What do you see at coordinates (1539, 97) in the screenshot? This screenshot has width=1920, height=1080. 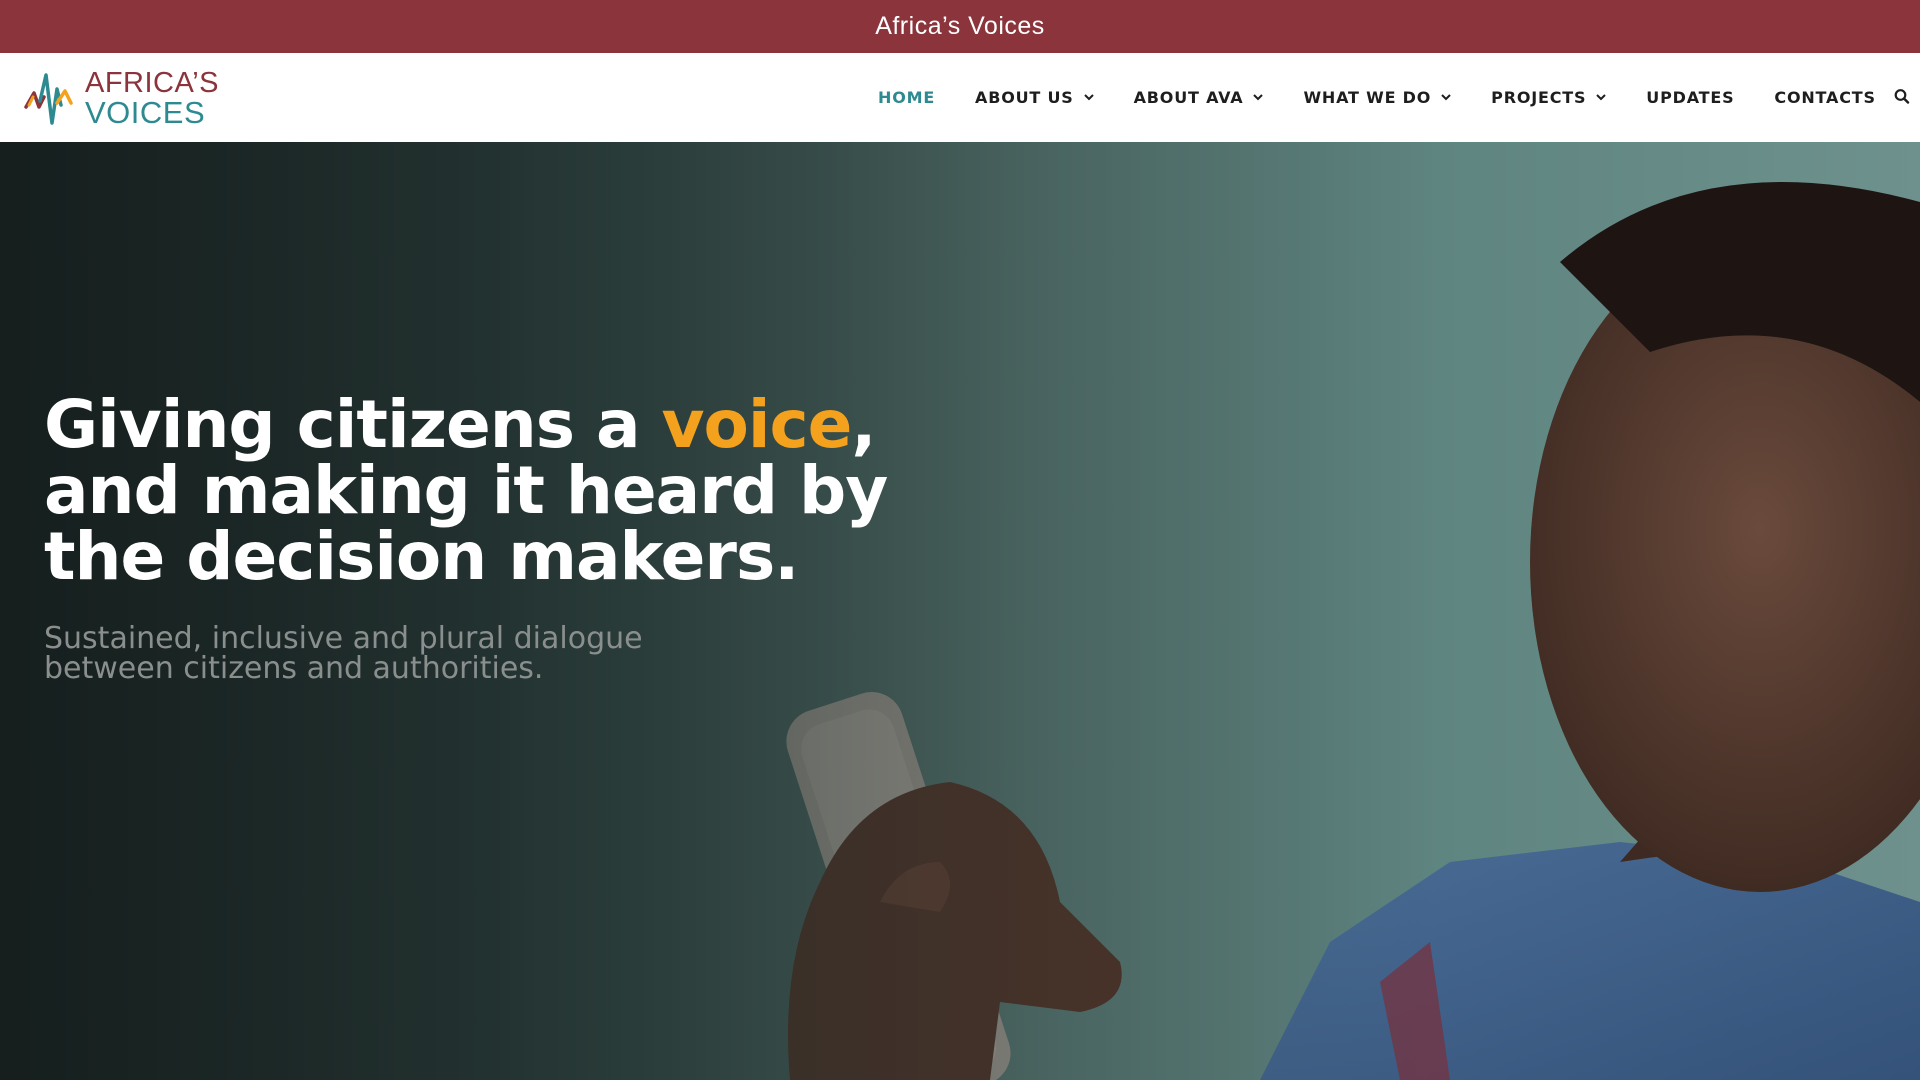 I see `nav-item-label: PROJECTS` at bounding box center [1539, 97].